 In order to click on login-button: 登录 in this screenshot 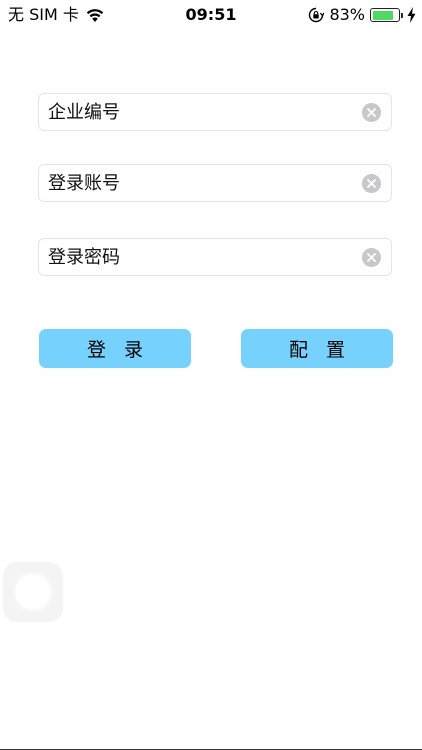, I will do `click(115, 348)`.